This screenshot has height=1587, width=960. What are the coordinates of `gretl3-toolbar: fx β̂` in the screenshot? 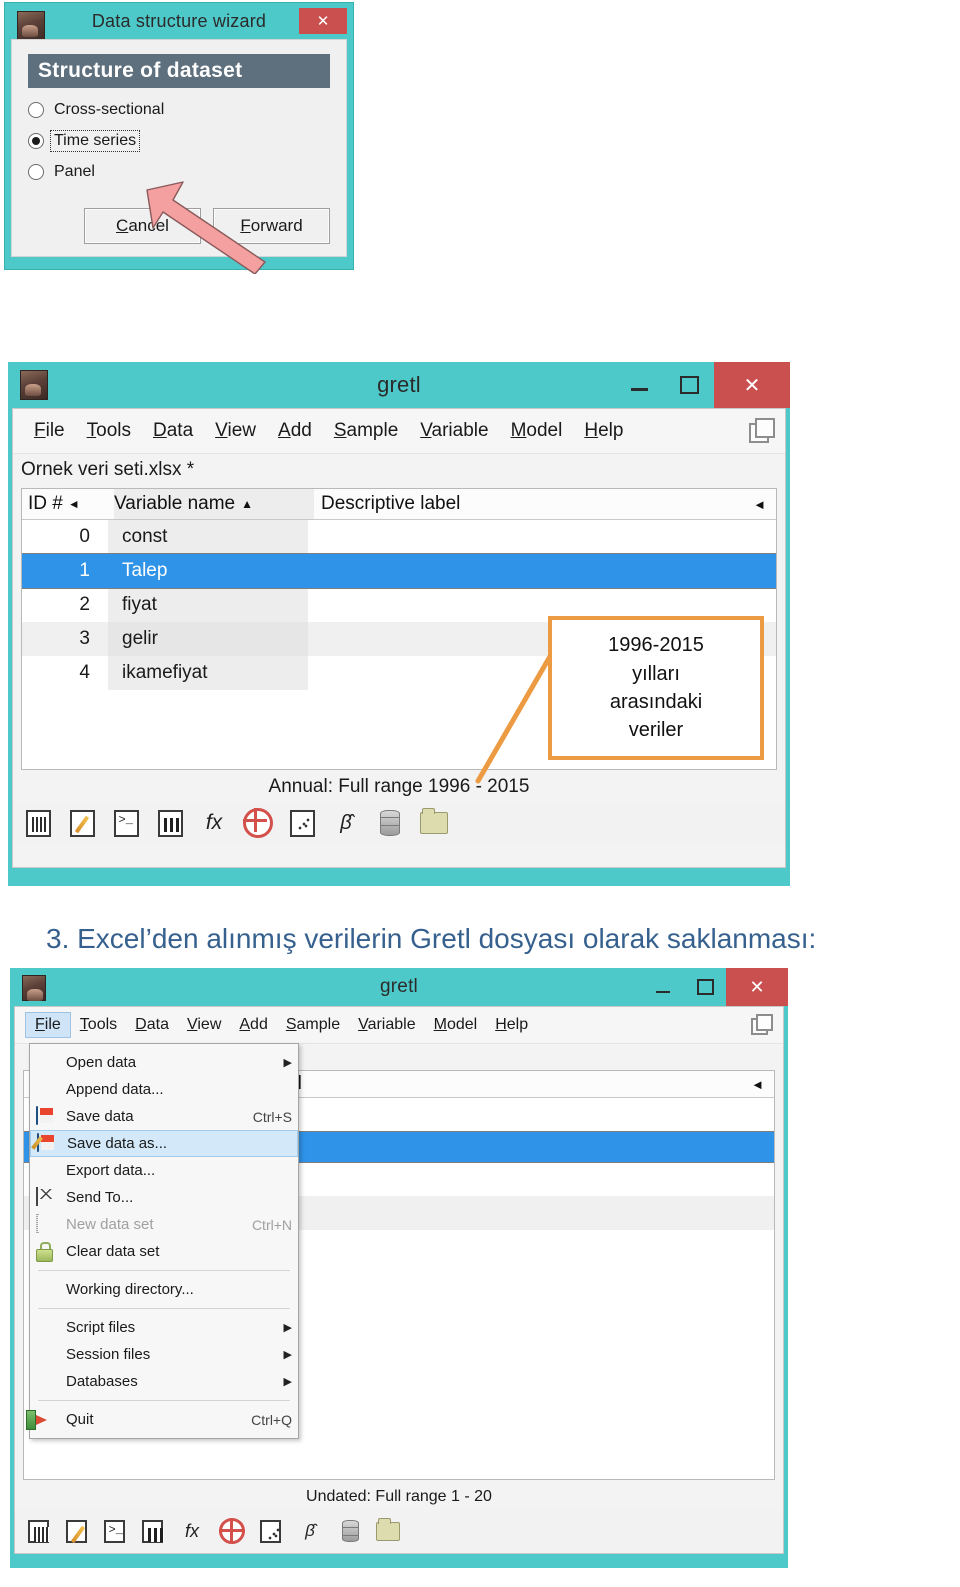 It's located at (399, 1531).